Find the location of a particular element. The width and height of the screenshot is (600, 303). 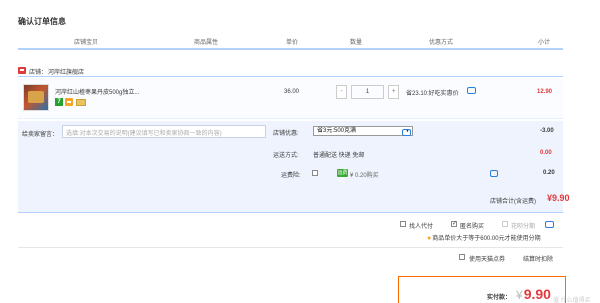

header-col-price: 单价 is located at coordinates (292, 43).